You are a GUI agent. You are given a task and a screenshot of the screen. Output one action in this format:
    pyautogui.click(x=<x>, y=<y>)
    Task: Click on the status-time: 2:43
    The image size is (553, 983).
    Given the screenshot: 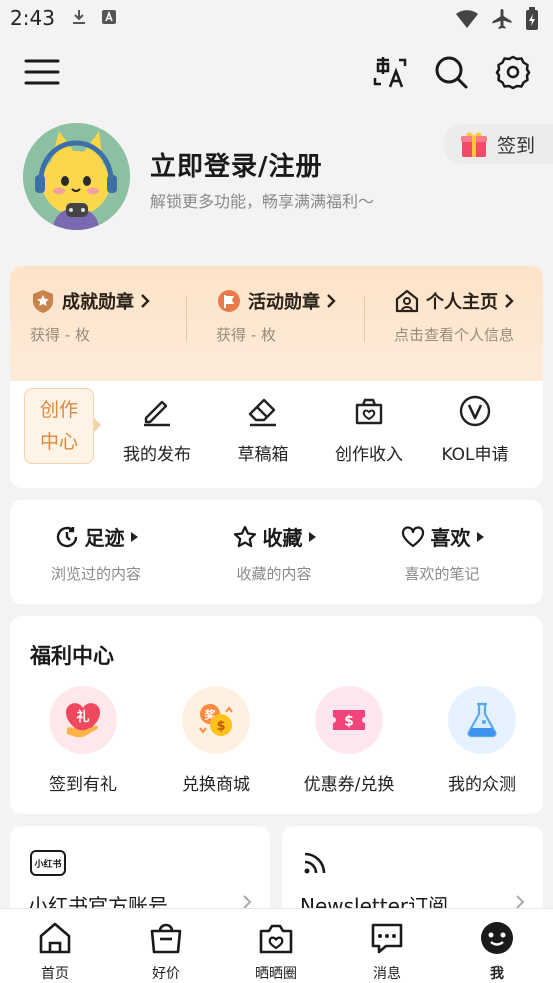 What is the action you would take?
    pyautogui.click(x=32, y=18)
    